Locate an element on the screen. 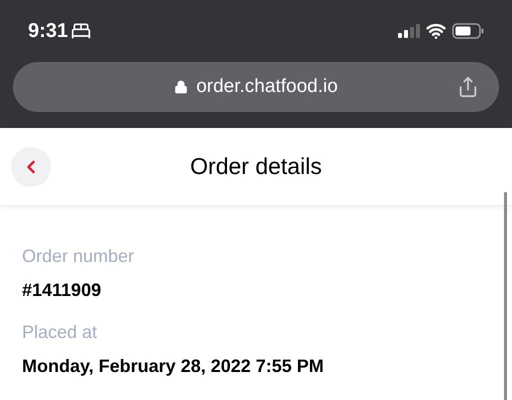 The width and height of the screenshot is (512, 400). signal-icon is located at coordinates (409, 31).